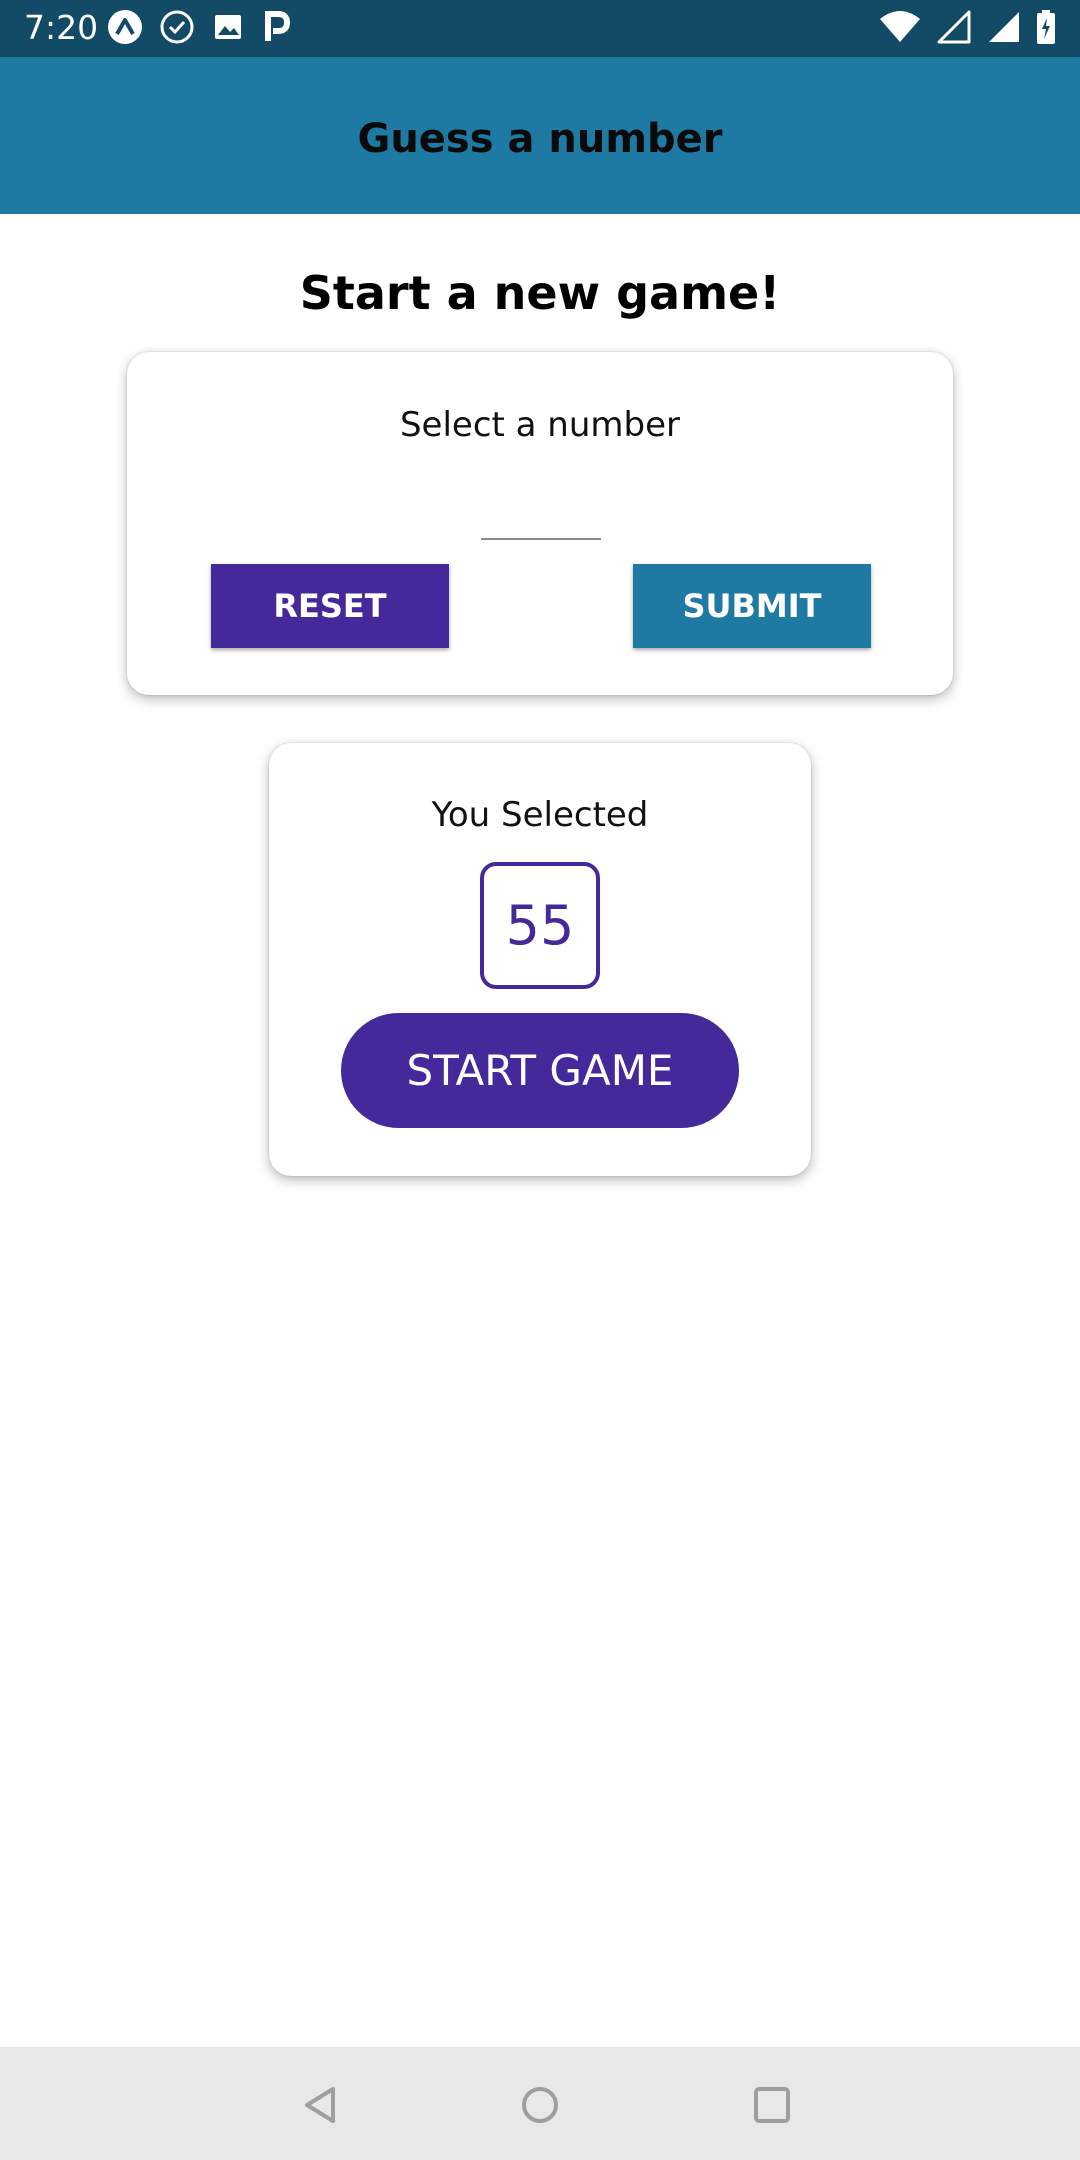 This screenshot has height=2160, width=1080. I want to click on status-left-icons, so click(199, 27).